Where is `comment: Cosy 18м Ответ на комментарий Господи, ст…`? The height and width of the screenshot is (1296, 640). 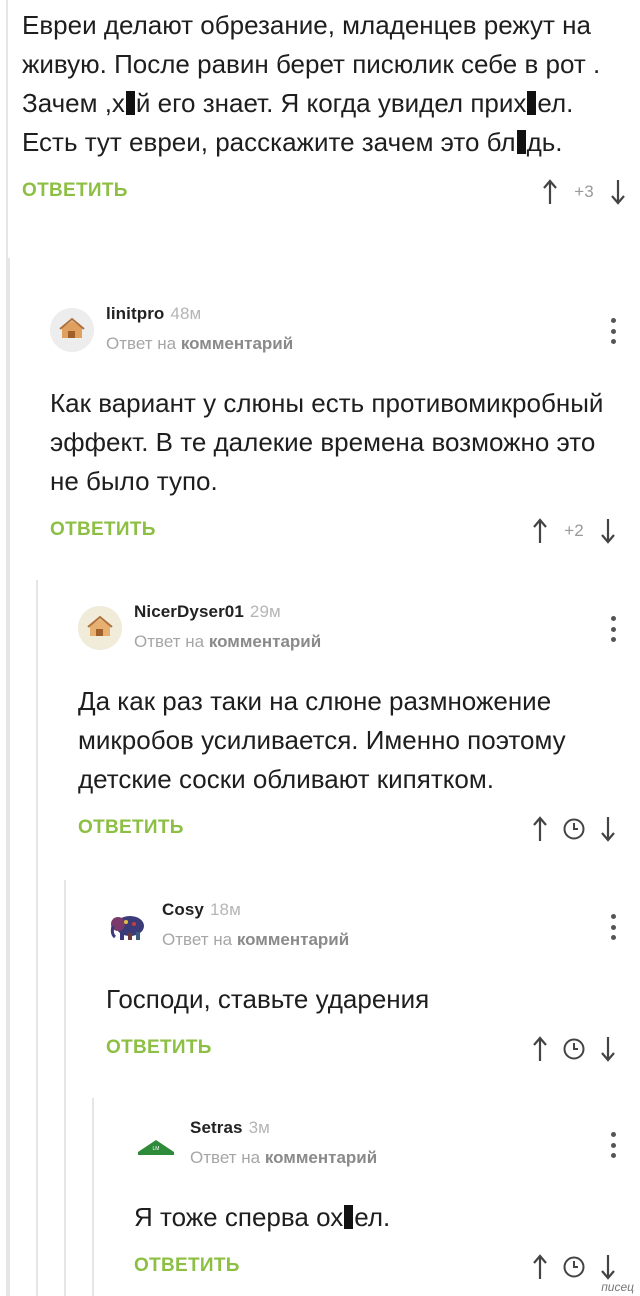 comment: Cosy 18м Ответ на комментарий Господи, ст… is located at coordinates (361, 982).